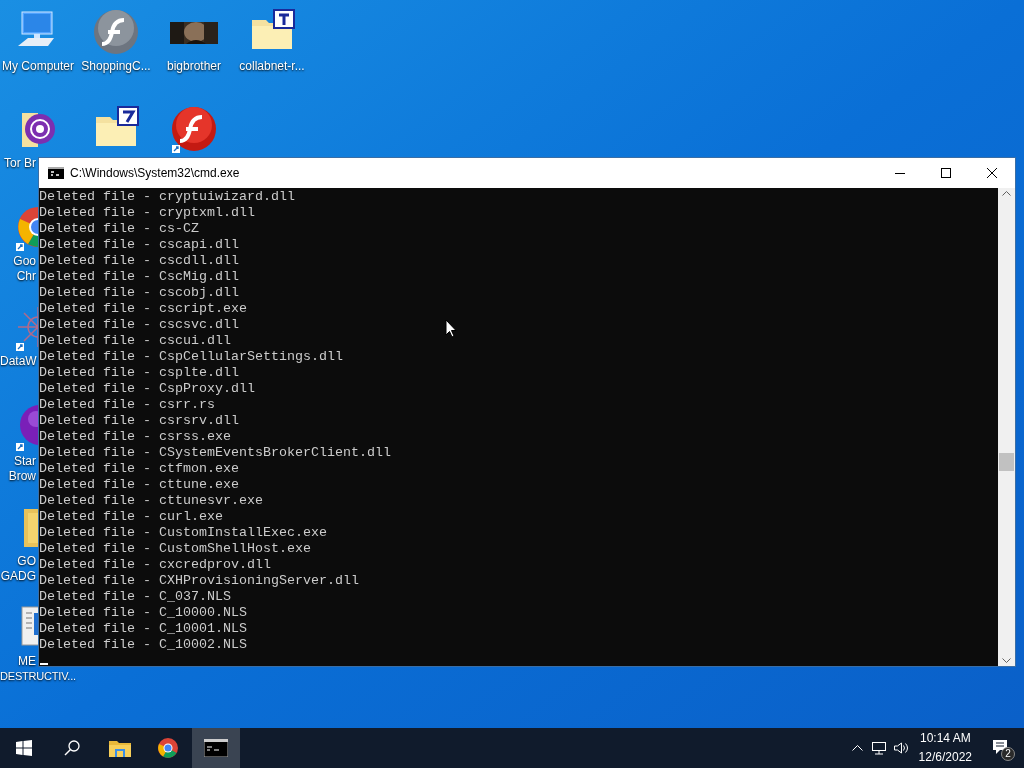 The width and height of the screenshot is (1024, 768). What do you see at coordinates (878, 748) in the screenshot?
I see `network-icon` at bounding box center [878, 748].